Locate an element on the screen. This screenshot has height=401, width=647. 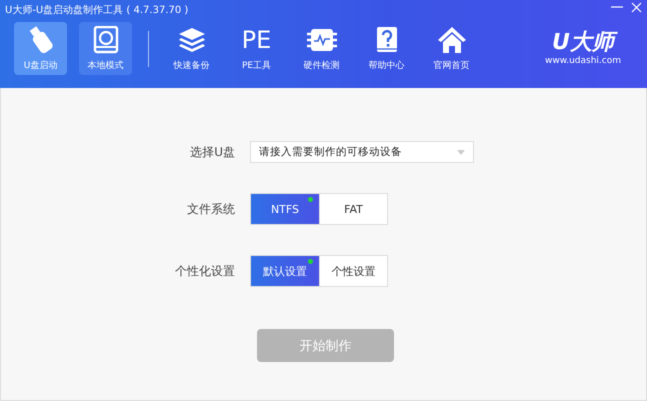
device-dropdown: 请接入需要制作的可移动设备 is located at coordinates (362, 152).